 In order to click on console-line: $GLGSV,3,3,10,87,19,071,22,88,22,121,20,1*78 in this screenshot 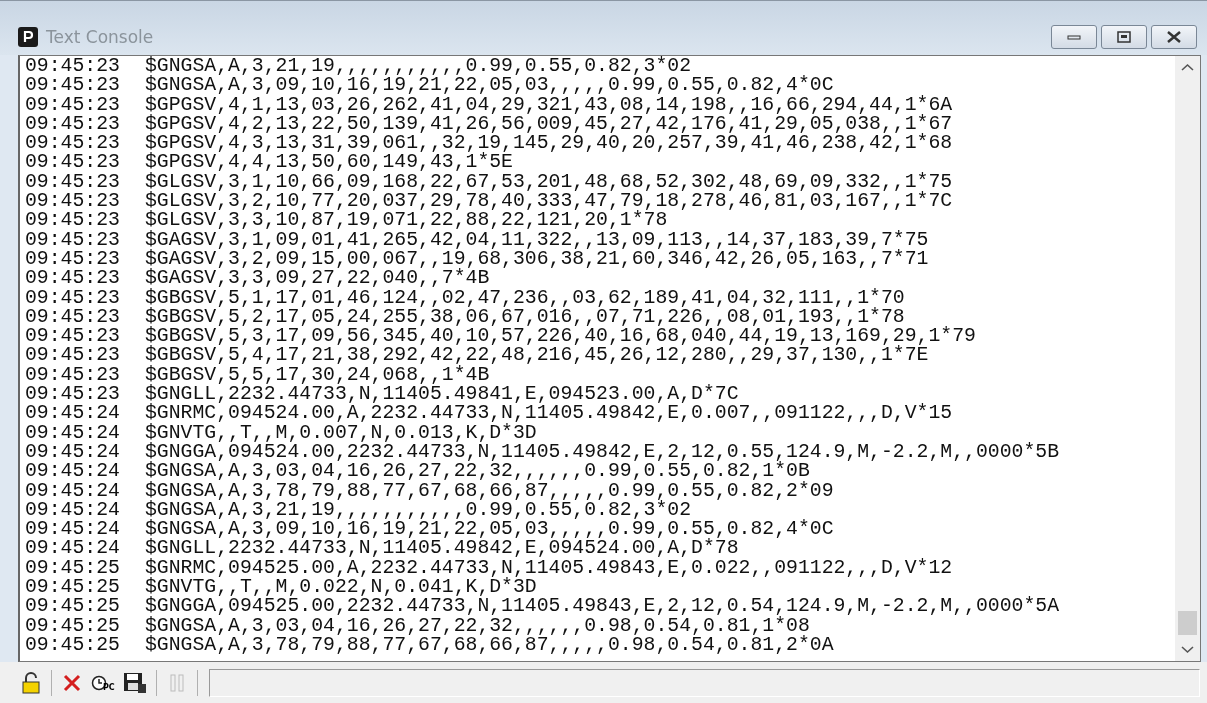, I will do `click(406, 221)`.